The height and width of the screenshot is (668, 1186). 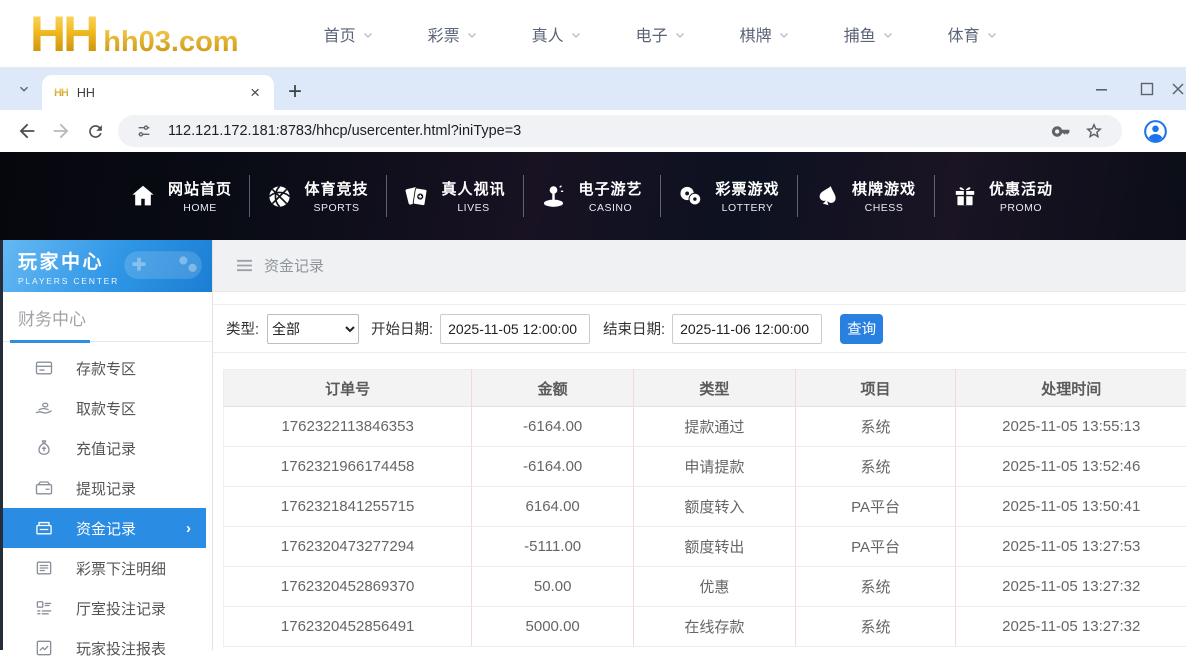 What do you see at coordinates (1155, 131) in the screenshot?
I see `profile-avatar-icon` at bounding box center [1155, 131].